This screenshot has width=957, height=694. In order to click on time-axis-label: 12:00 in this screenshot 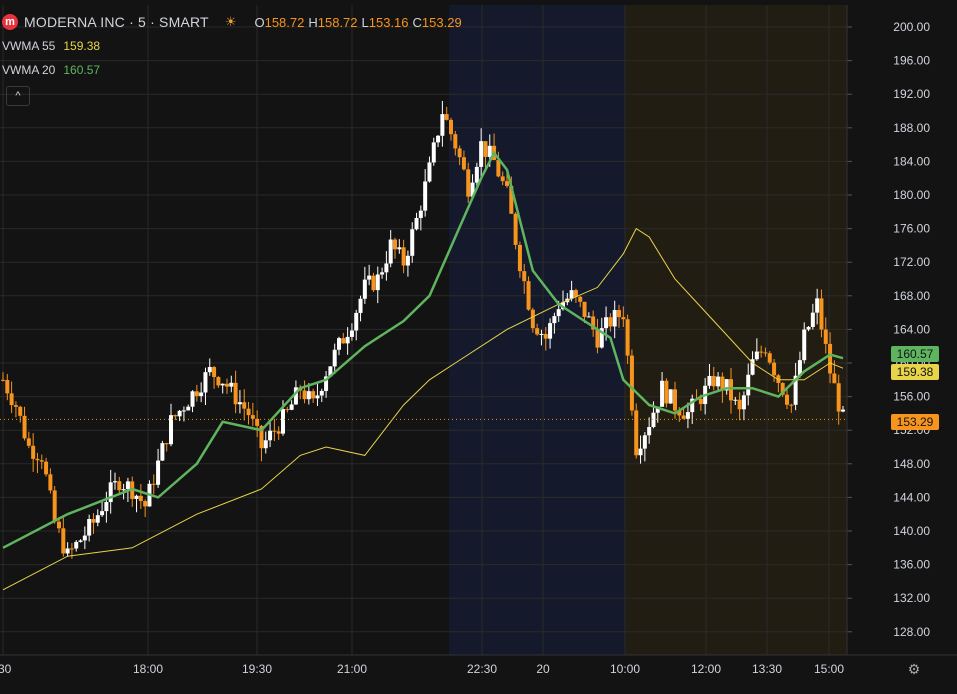, I will do `click(706, 669)`.